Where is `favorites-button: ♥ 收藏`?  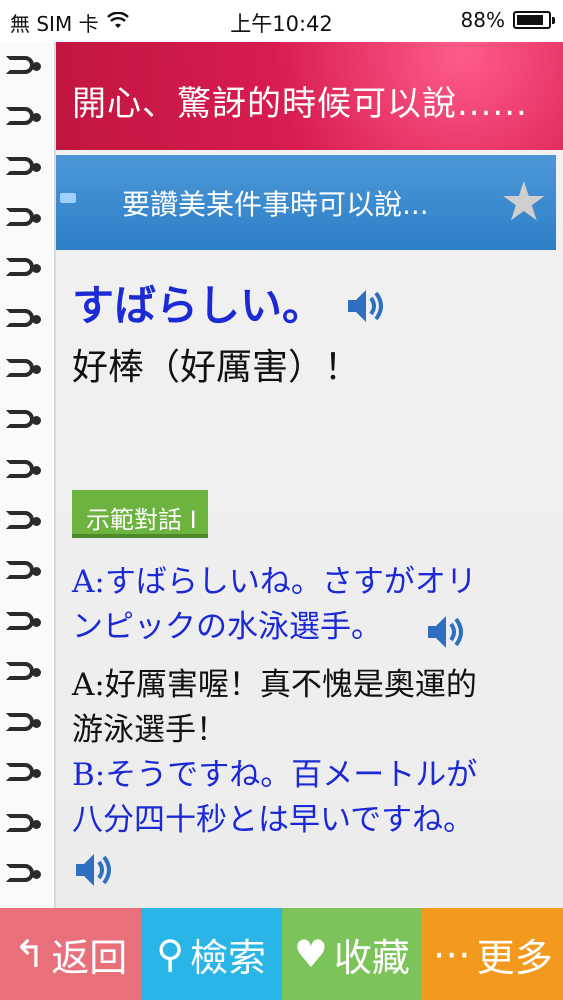 favorites-button: ♥ 收藏 is located at coordinates (352, 954).